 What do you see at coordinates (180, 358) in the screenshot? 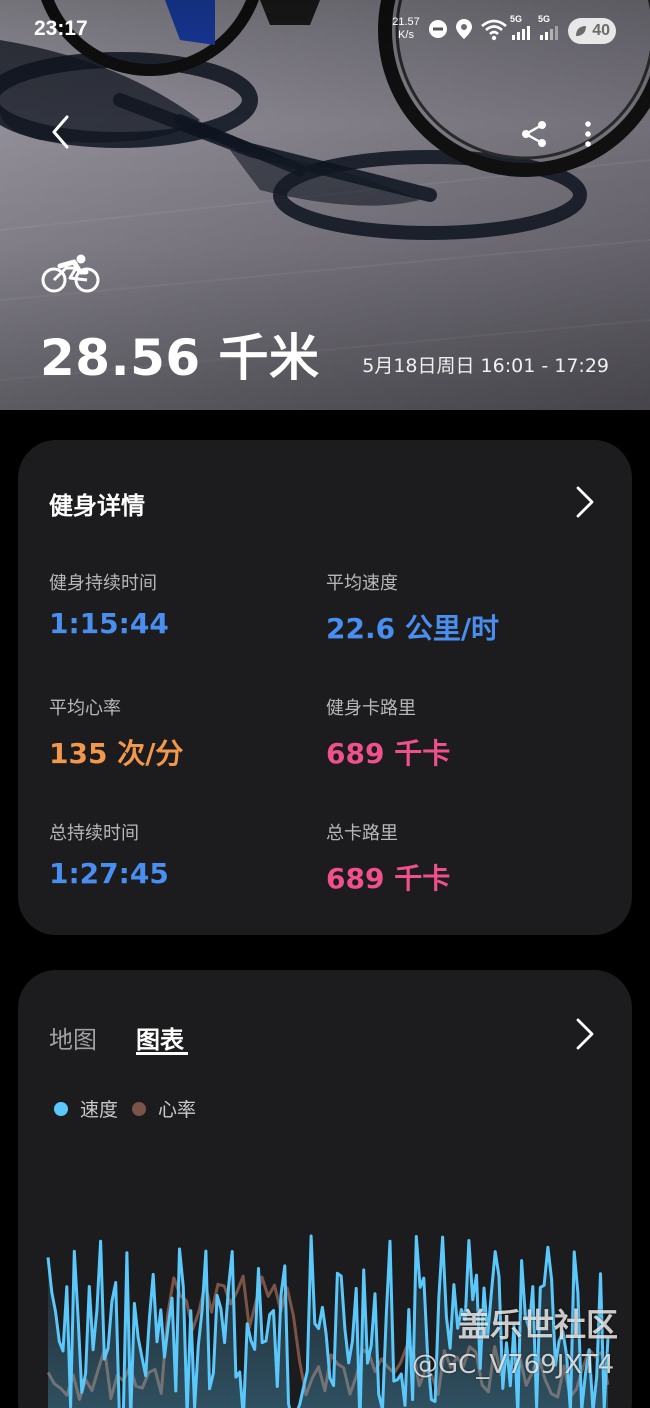
I see `distance-value: 28.56 千米` at bounding box center [180, 358].